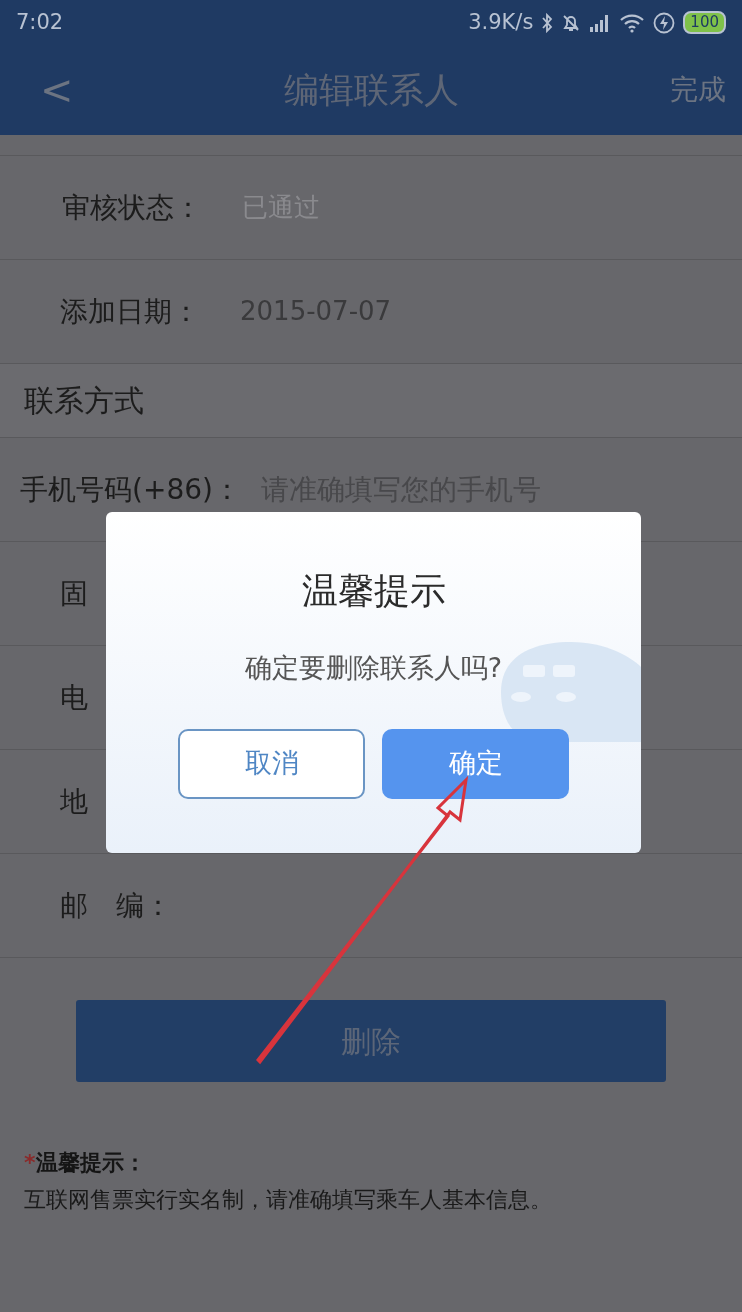  What do you see at coordinates (116, 905) in the screenshot?
I see `field-label: 邮 编：` at bounding box center [116, 905].